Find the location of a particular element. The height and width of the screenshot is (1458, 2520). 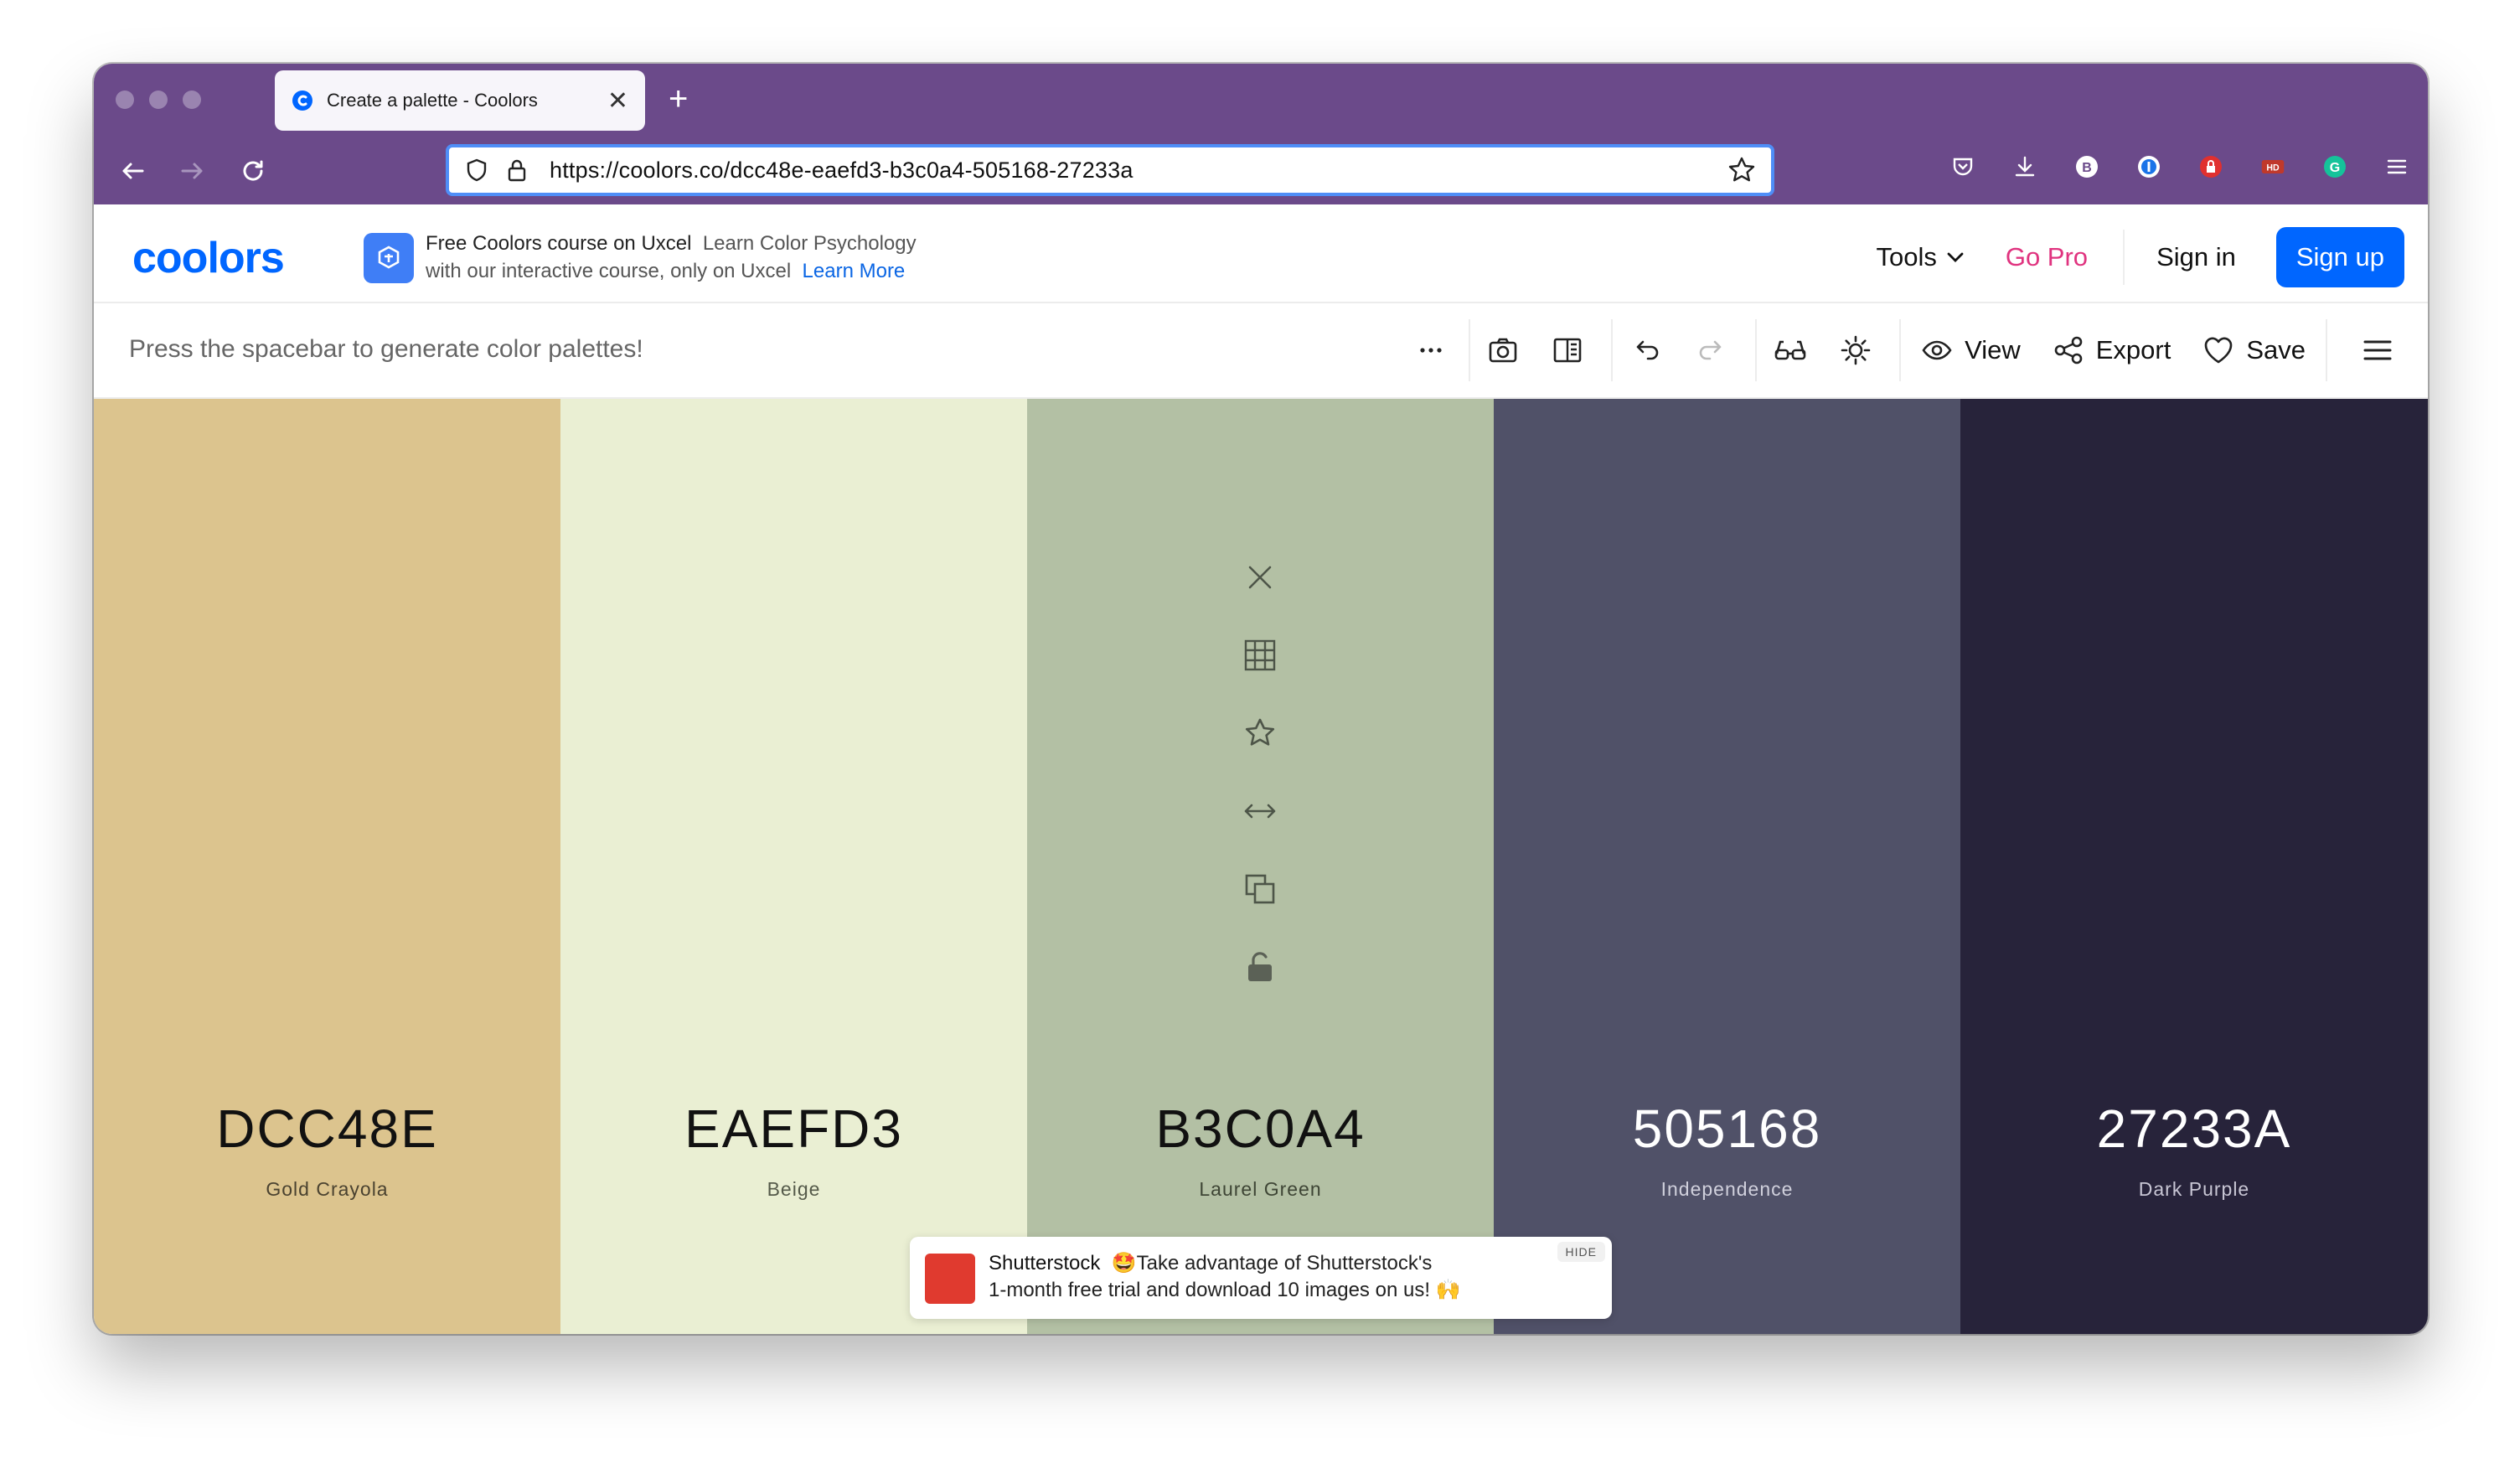

svg-text: B is located at coordinates (2087, 168).